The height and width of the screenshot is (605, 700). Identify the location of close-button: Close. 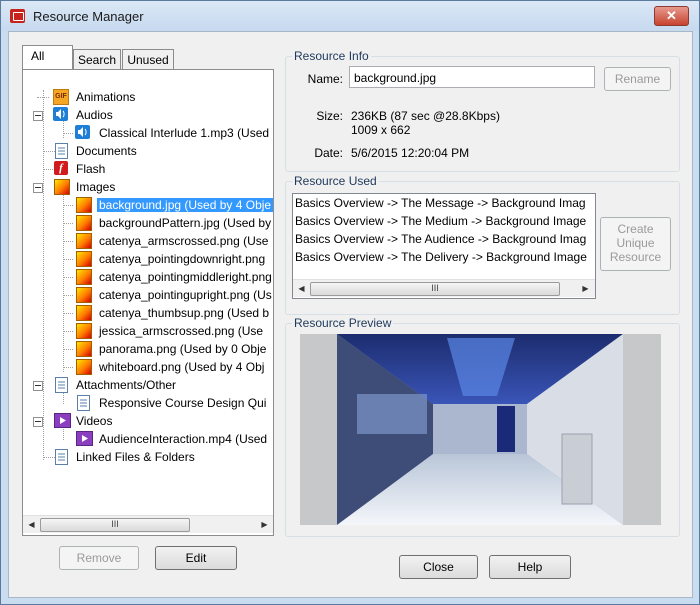
(438, 567).